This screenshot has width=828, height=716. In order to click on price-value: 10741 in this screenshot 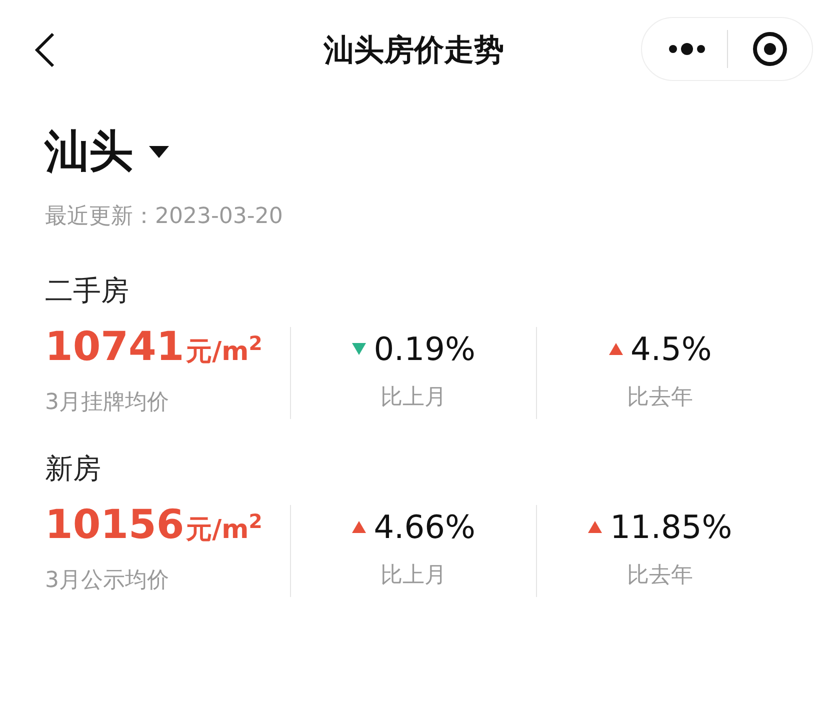, I will do `click(114, 347)`.